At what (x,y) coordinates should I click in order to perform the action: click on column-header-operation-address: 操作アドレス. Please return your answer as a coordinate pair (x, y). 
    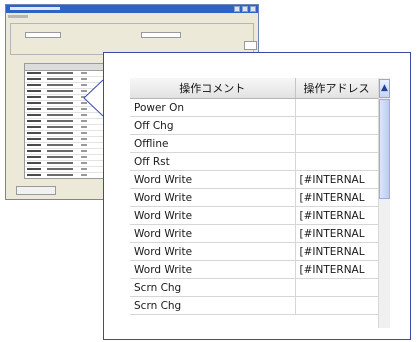
    Looking at the image, I should click on (337, 88).